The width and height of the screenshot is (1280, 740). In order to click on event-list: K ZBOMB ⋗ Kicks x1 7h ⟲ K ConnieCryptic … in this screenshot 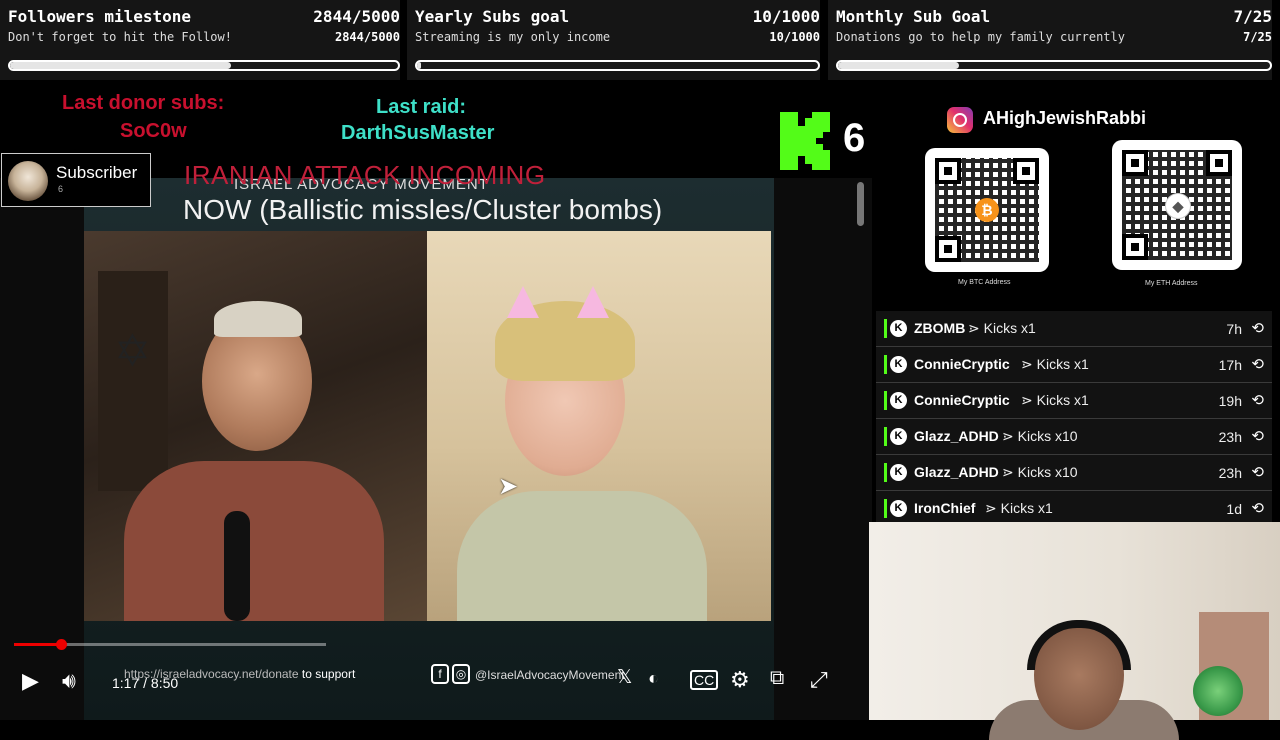, I will do `click(1074, 417)`.